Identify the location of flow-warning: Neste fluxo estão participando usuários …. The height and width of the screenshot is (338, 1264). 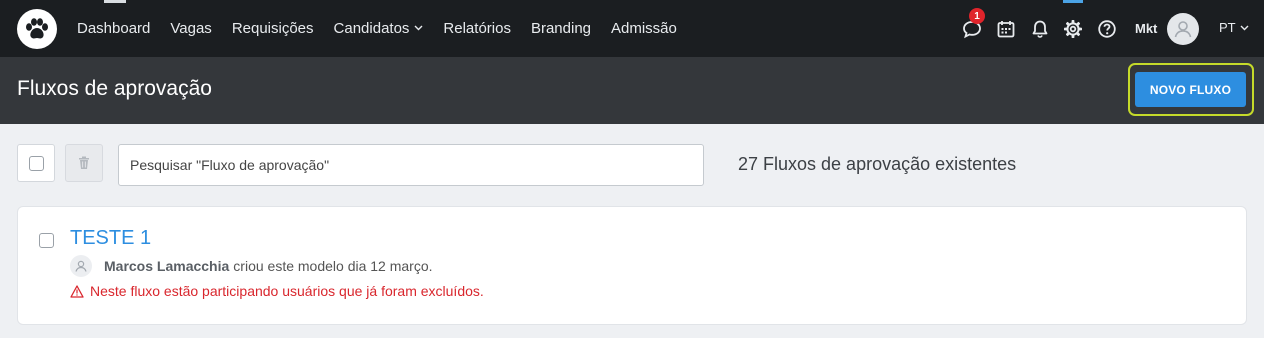
(277, 291).